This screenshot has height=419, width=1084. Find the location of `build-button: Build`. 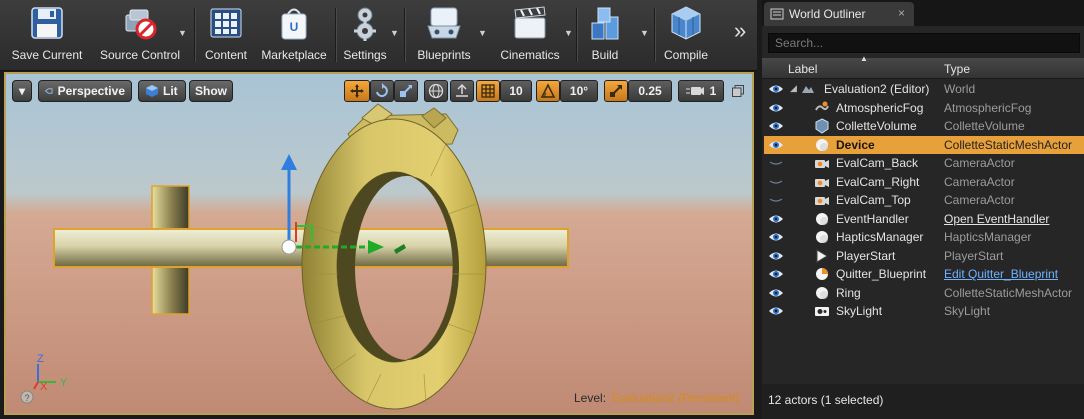

build-button: Build is located at coordinates (605, 35).